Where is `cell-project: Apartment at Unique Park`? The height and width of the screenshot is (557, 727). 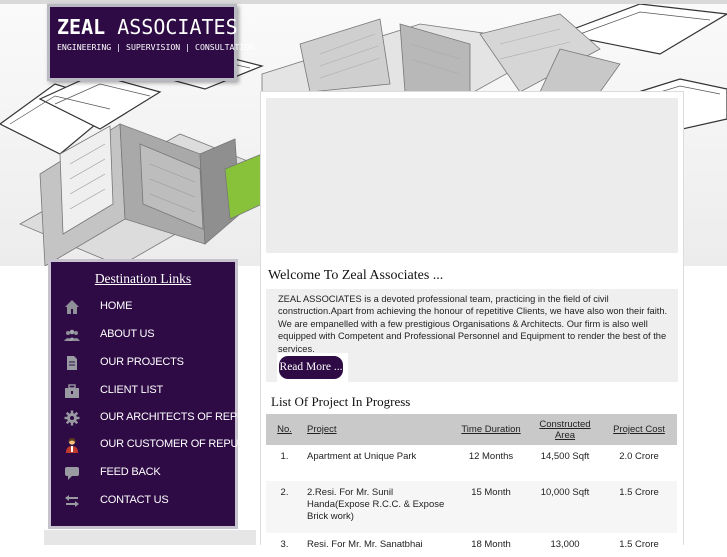 cell-project: Apartment at Unique Park is located at coordinates (378, 463).